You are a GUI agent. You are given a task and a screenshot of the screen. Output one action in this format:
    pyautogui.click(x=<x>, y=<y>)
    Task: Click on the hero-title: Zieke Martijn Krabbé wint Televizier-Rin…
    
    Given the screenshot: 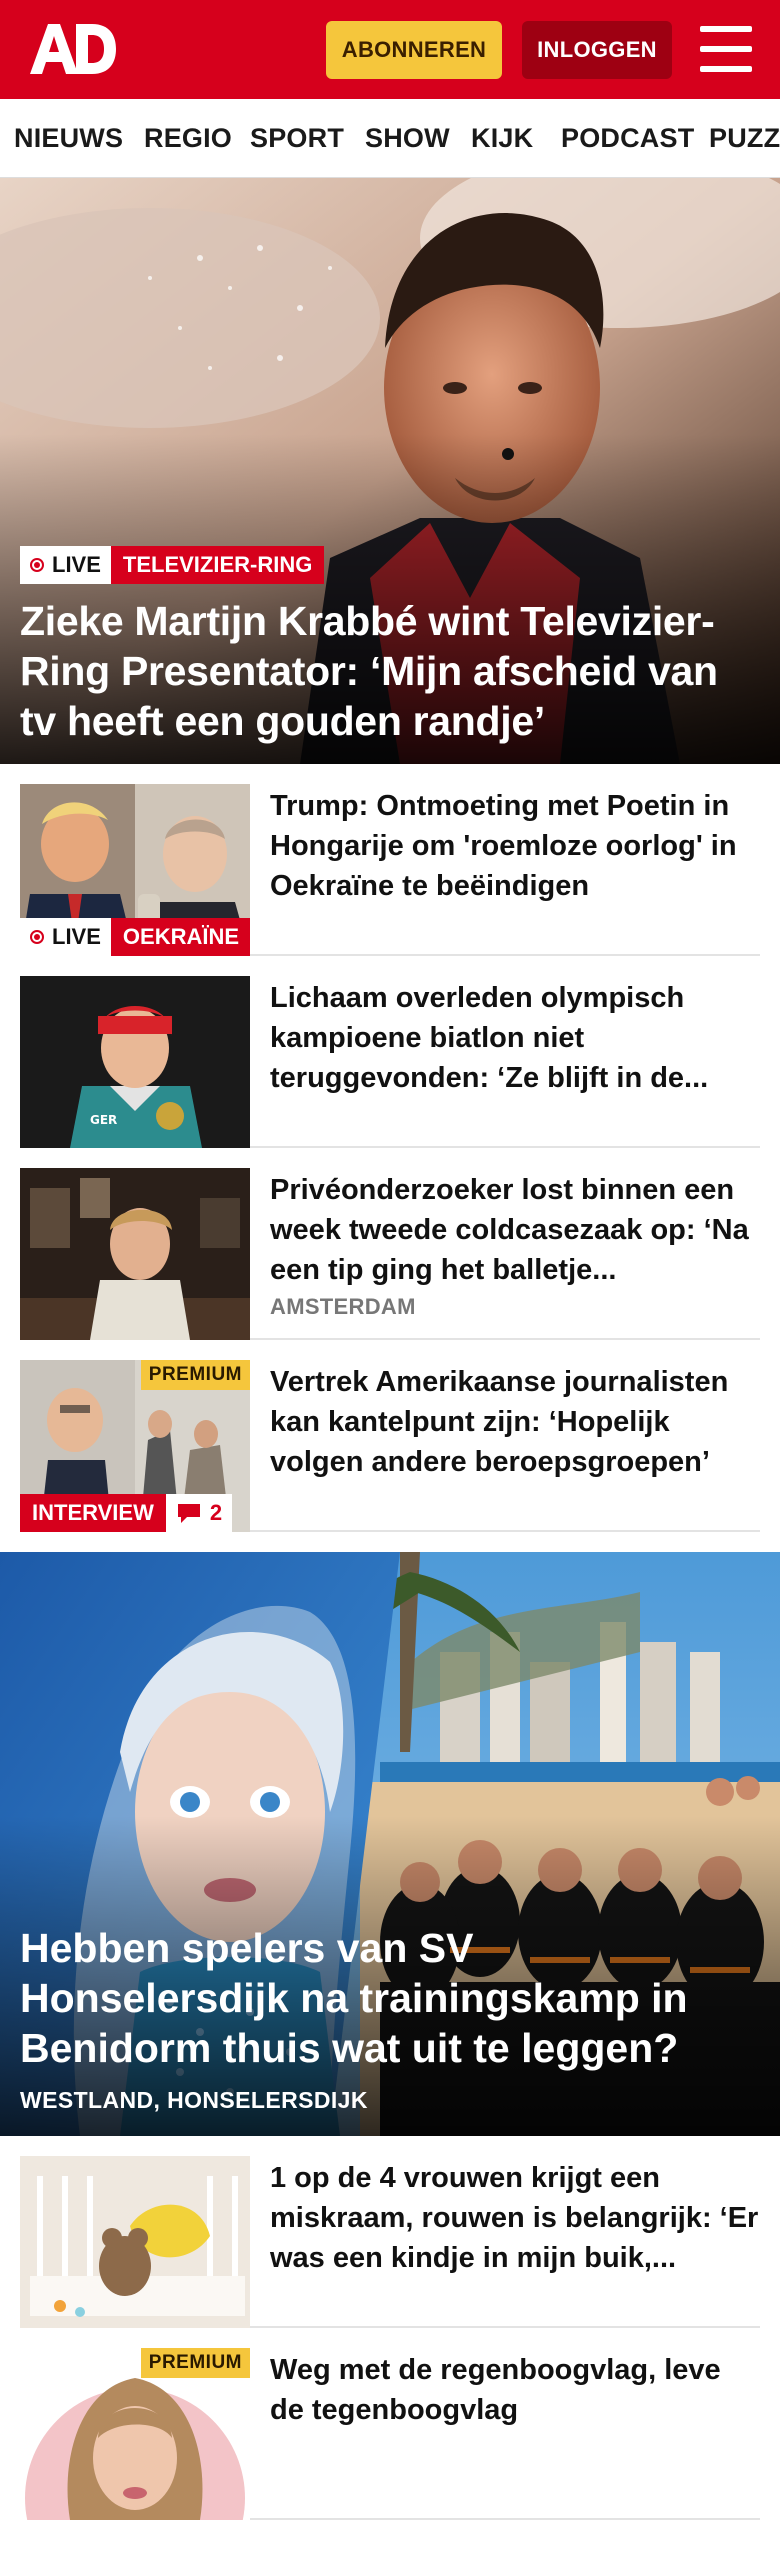 What is the action you would take?
    pyautogui.click(x=385, y=671)
    